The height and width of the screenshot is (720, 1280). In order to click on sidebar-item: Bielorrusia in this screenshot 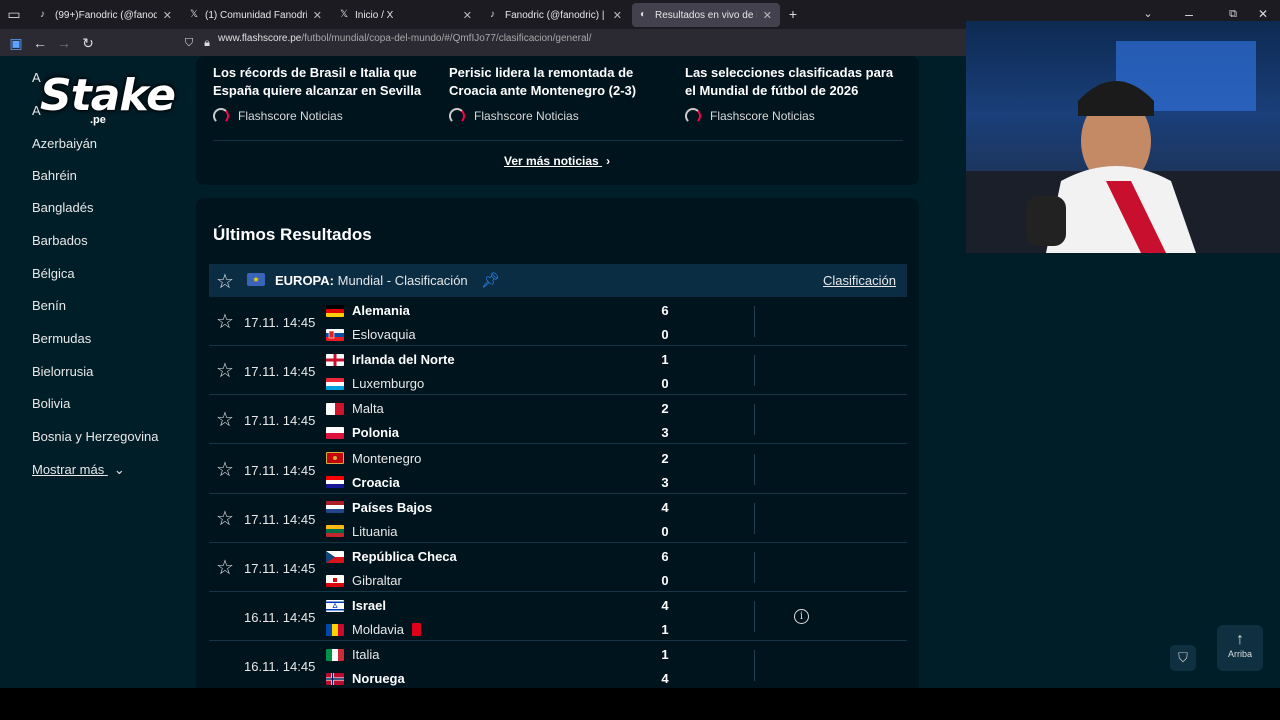, I will do `click(62, 371)`.